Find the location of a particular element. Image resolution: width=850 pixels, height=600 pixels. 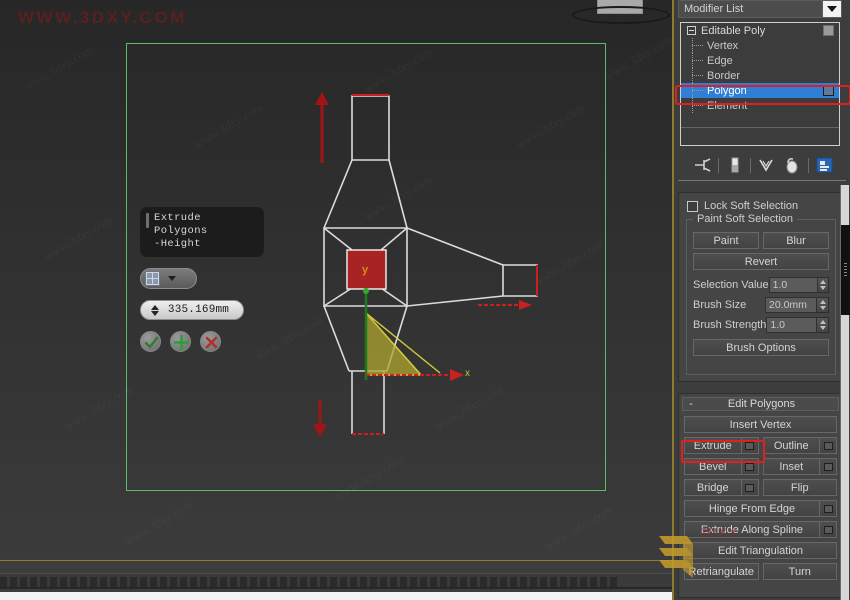

extrude-along-spline-row: Extrude Along Spline is located at coordinates (760, 529).